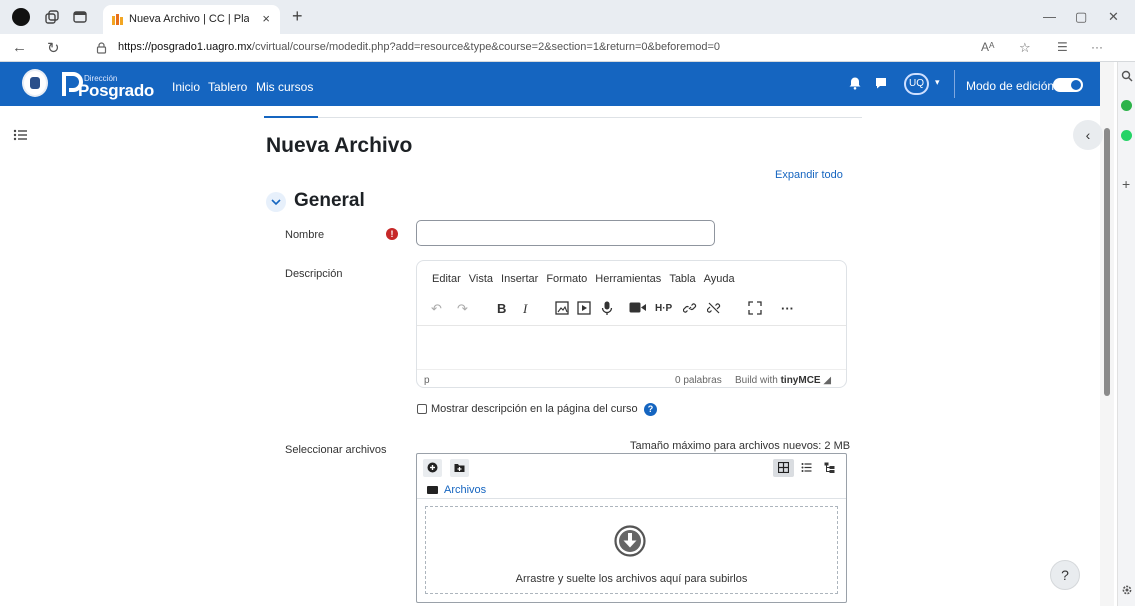 This screenshot has width=1135, height=606. I want to click on required-icon: !, so click(392, 234).